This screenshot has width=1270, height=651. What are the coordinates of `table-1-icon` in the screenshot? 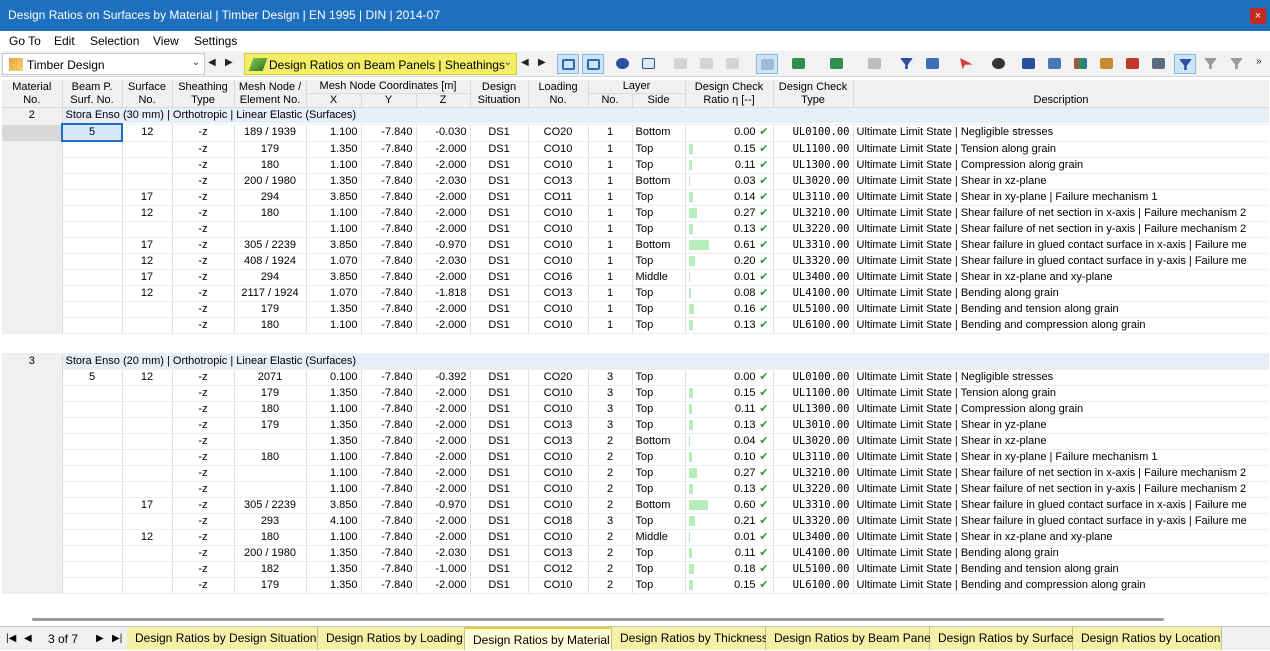 It's located at (681, 64).